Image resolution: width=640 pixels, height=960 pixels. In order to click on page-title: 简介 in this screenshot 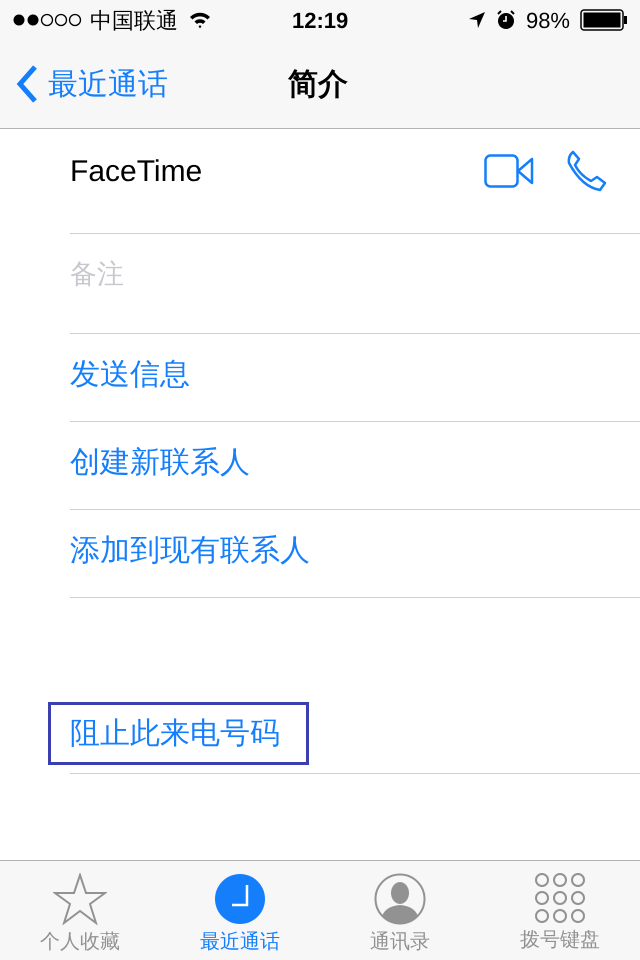, I will do `click(318, 84)`.